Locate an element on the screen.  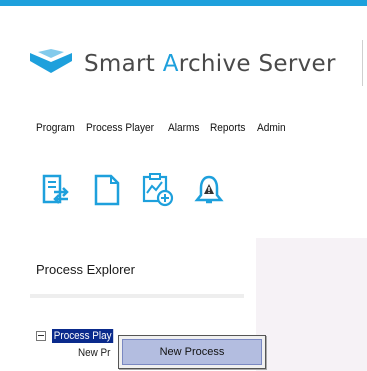
toolbar is located at coordinates (140, 190).